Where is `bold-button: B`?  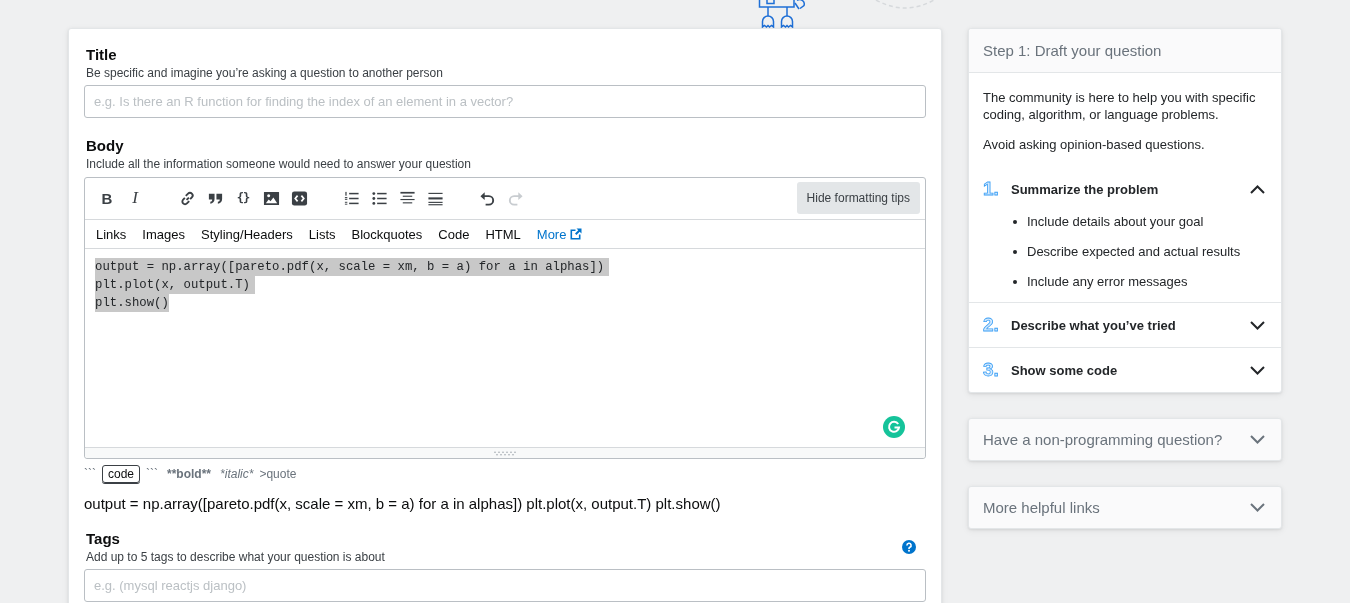
bold-button: B is located at coordinates (107, 198).